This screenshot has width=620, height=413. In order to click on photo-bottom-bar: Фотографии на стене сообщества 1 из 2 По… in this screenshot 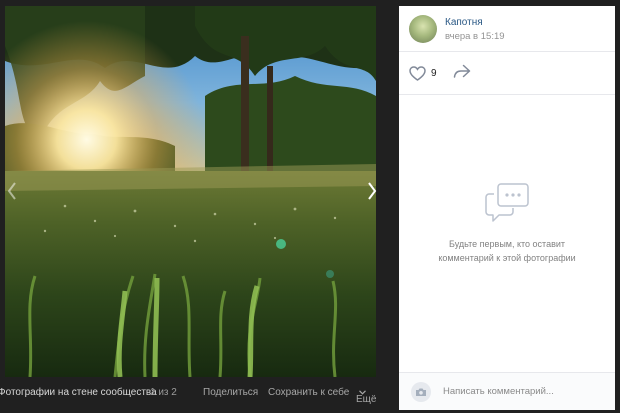, I will do `click(198, 393)`.